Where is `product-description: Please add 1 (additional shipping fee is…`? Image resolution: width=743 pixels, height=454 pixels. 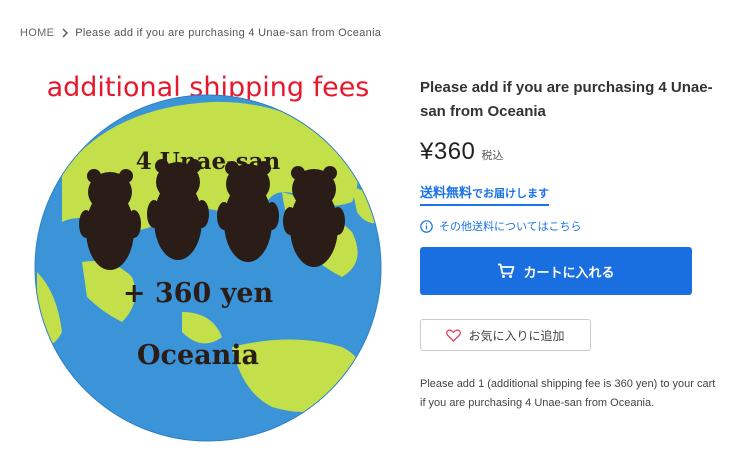 product-description: Please add 1 (additional shipping fee is… is located at coordinates (568, 393).